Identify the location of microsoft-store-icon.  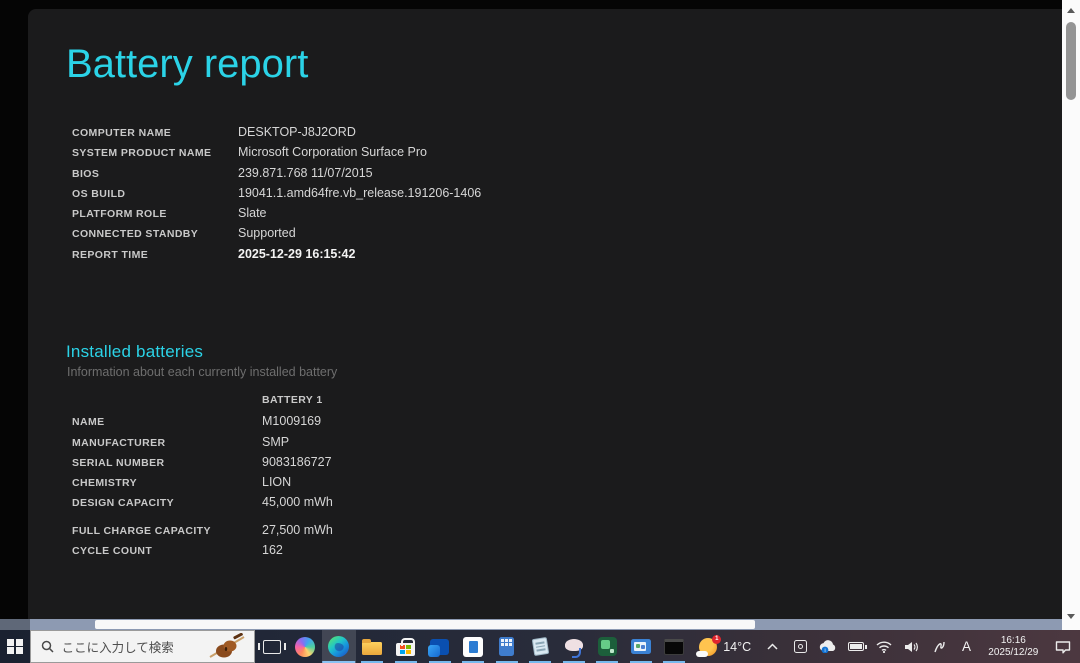
(406, 646).